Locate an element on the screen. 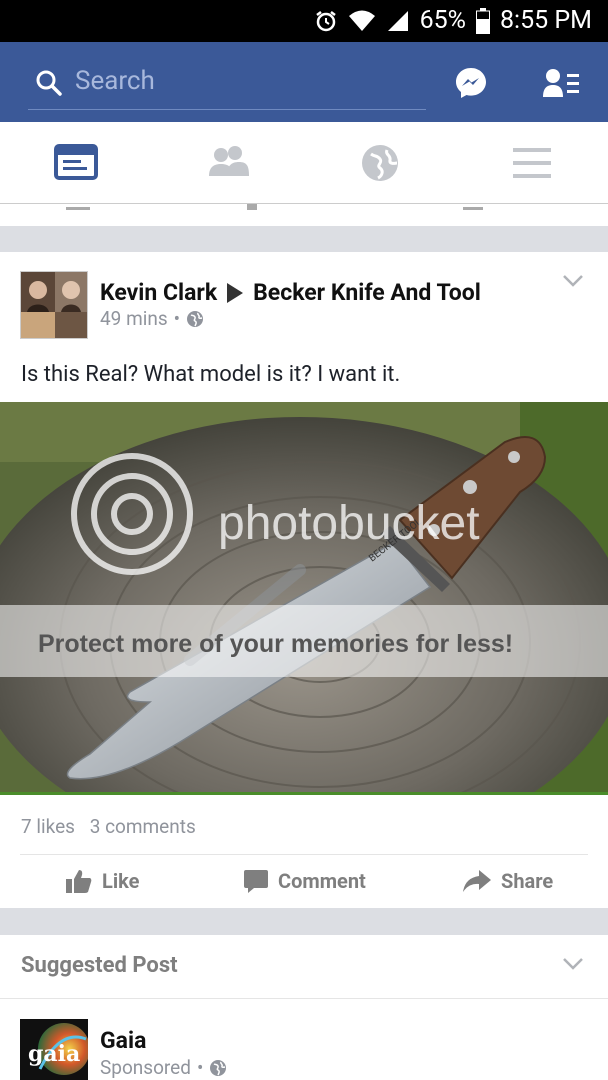  status-bar: 65% 8:55 PM is located at coordinates (304, 21).